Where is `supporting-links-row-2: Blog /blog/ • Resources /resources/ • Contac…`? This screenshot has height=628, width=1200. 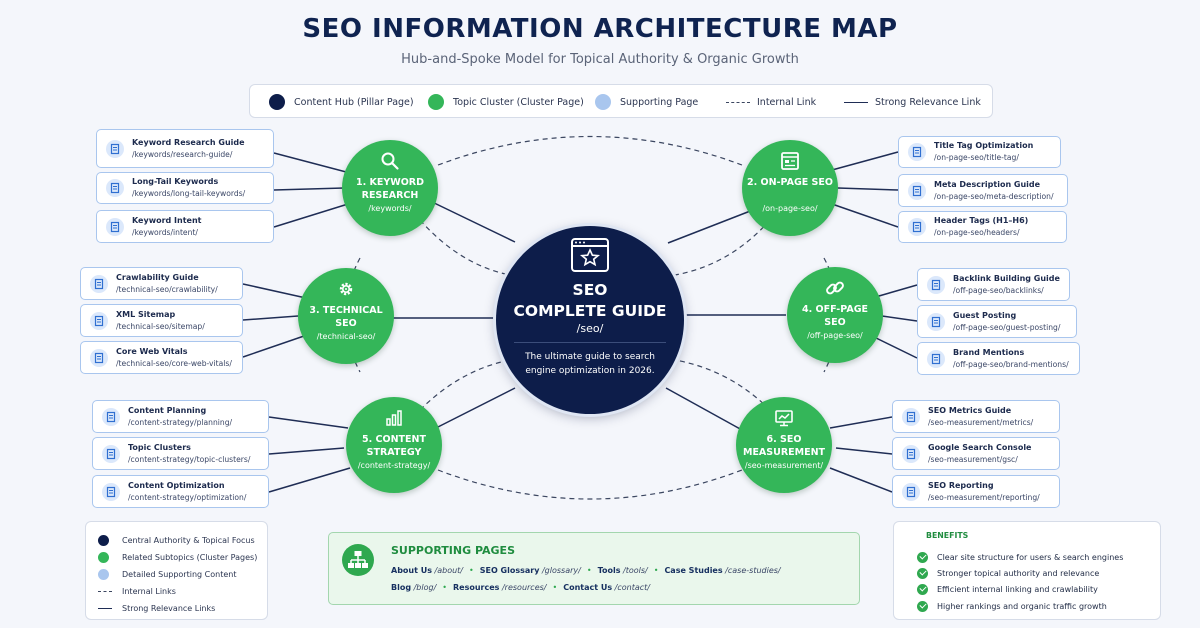 supporting-links-row-2: Blog /blog/ • Resources /resources/ • Contac… is located at coordinates (520, 587).